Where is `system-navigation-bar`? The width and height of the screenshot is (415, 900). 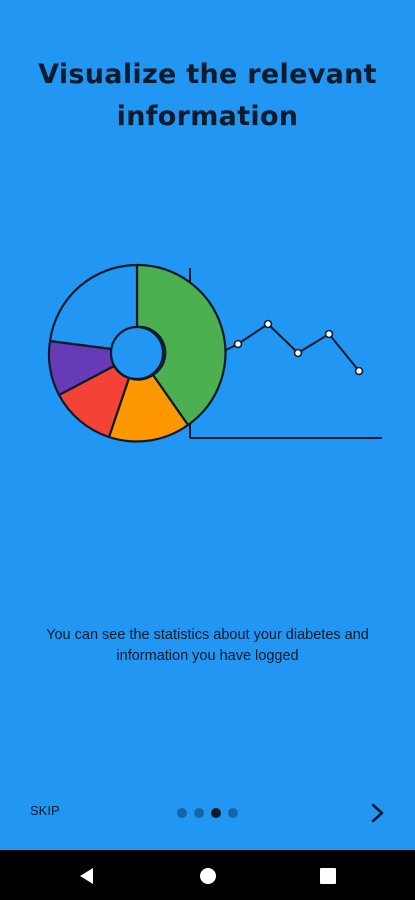
system-navigation-bar is located at coordinates (207, 875).